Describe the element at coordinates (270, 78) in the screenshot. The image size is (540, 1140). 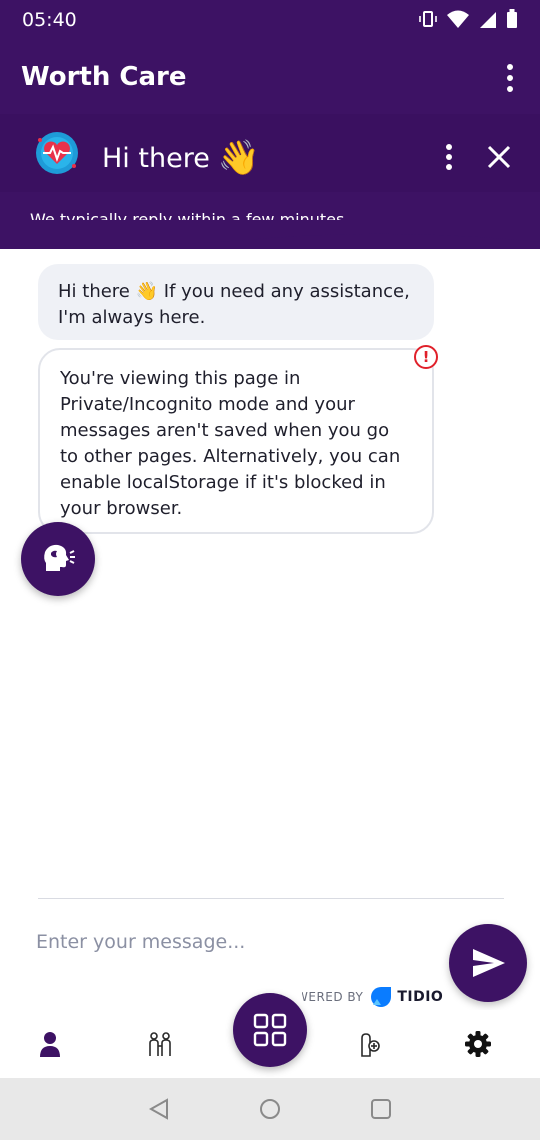
I see `app-bar: Worth Care` at that location.